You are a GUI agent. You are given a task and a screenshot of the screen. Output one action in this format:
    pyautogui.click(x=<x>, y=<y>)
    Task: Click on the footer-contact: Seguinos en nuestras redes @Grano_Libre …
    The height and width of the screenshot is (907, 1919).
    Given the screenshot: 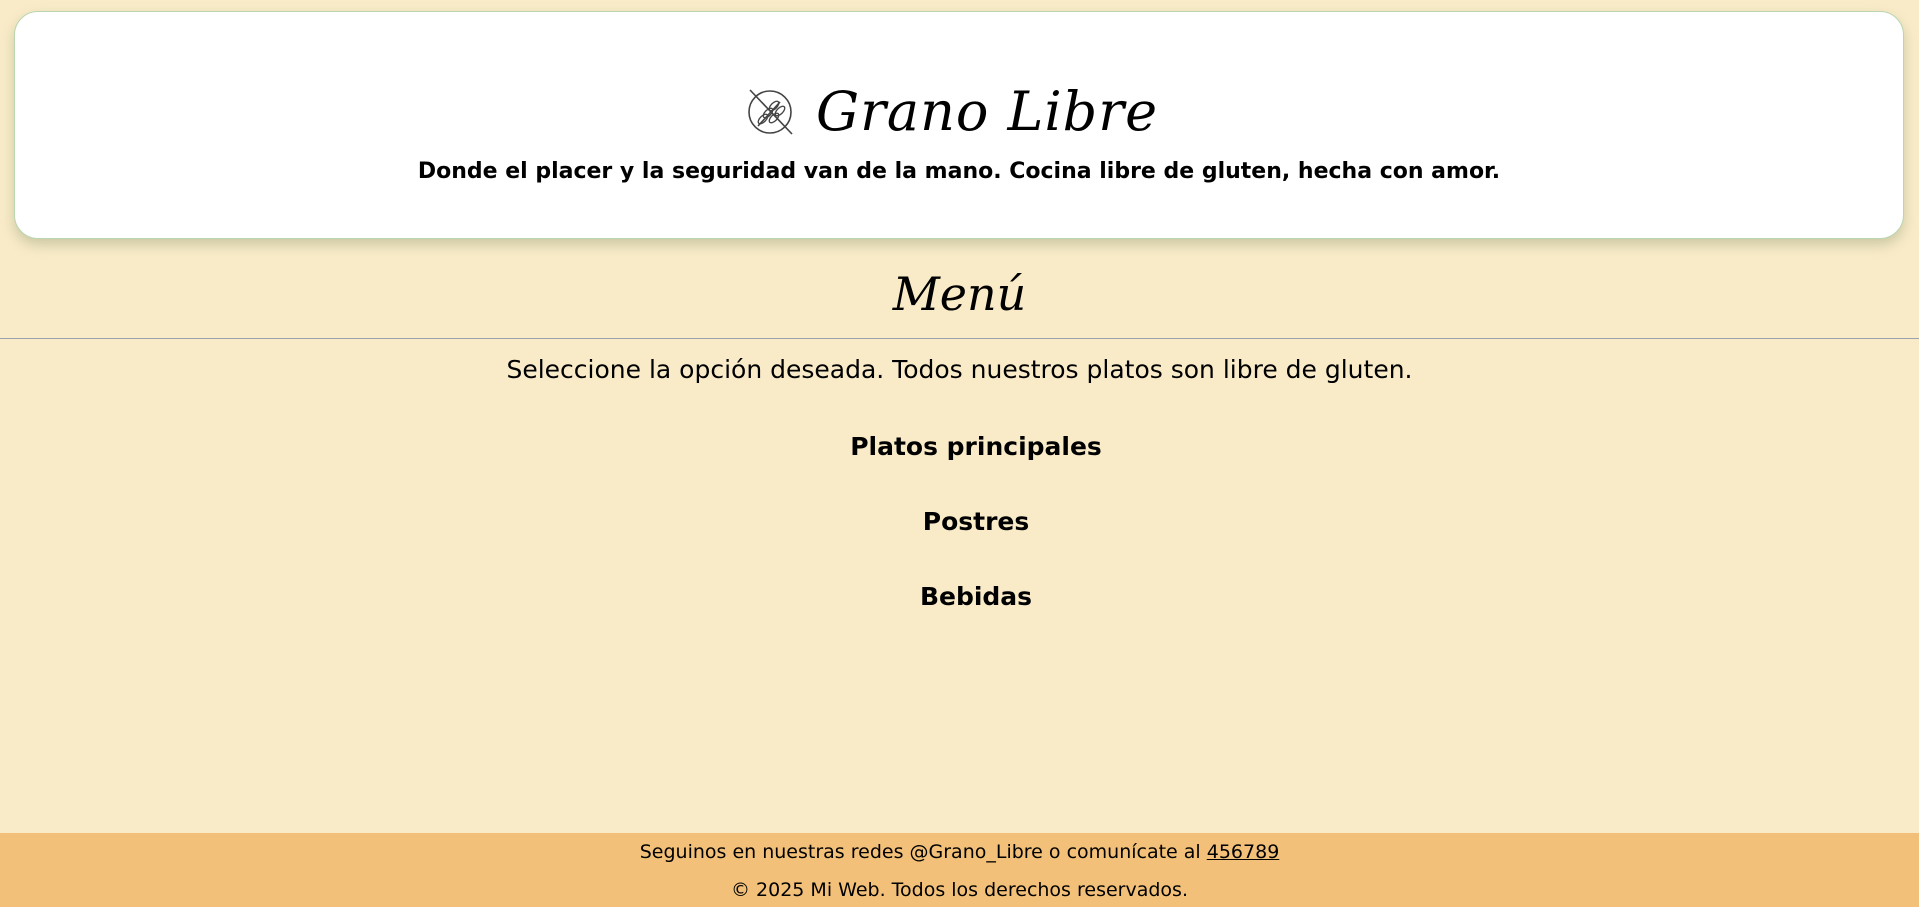 What is the action you would take?
    pyautogui.click(x=959, y=852)
    